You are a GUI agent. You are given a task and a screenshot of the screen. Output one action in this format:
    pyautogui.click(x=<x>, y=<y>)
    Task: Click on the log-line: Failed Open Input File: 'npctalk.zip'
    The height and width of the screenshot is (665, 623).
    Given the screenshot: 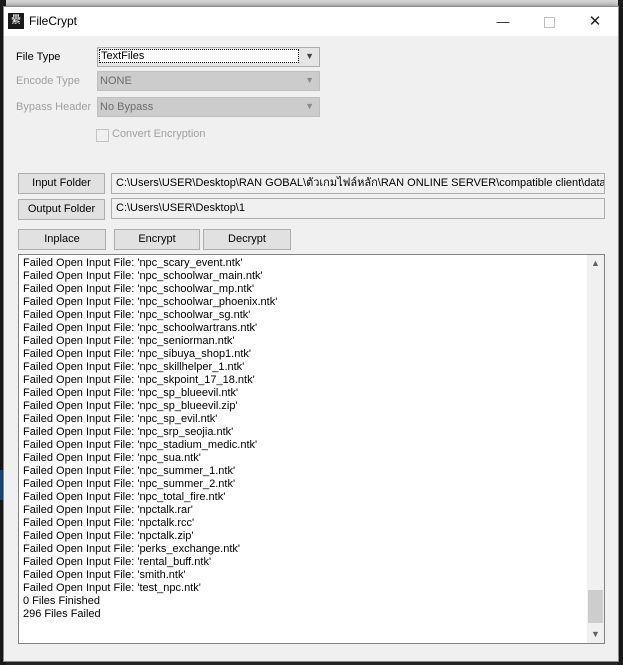 What is the action you would take?
    pyautogui.click(x=108, y=536)
    